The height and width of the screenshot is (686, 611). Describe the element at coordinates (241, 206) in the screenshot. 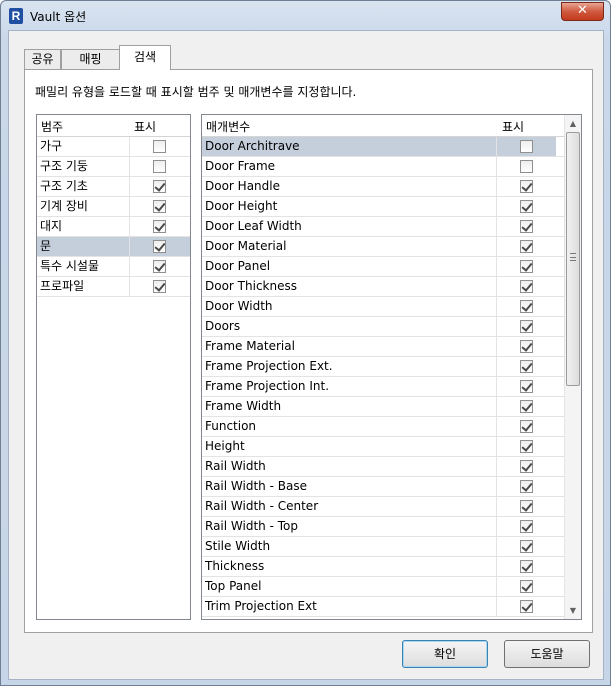

I see `parameter-name: Door Height` at that location.